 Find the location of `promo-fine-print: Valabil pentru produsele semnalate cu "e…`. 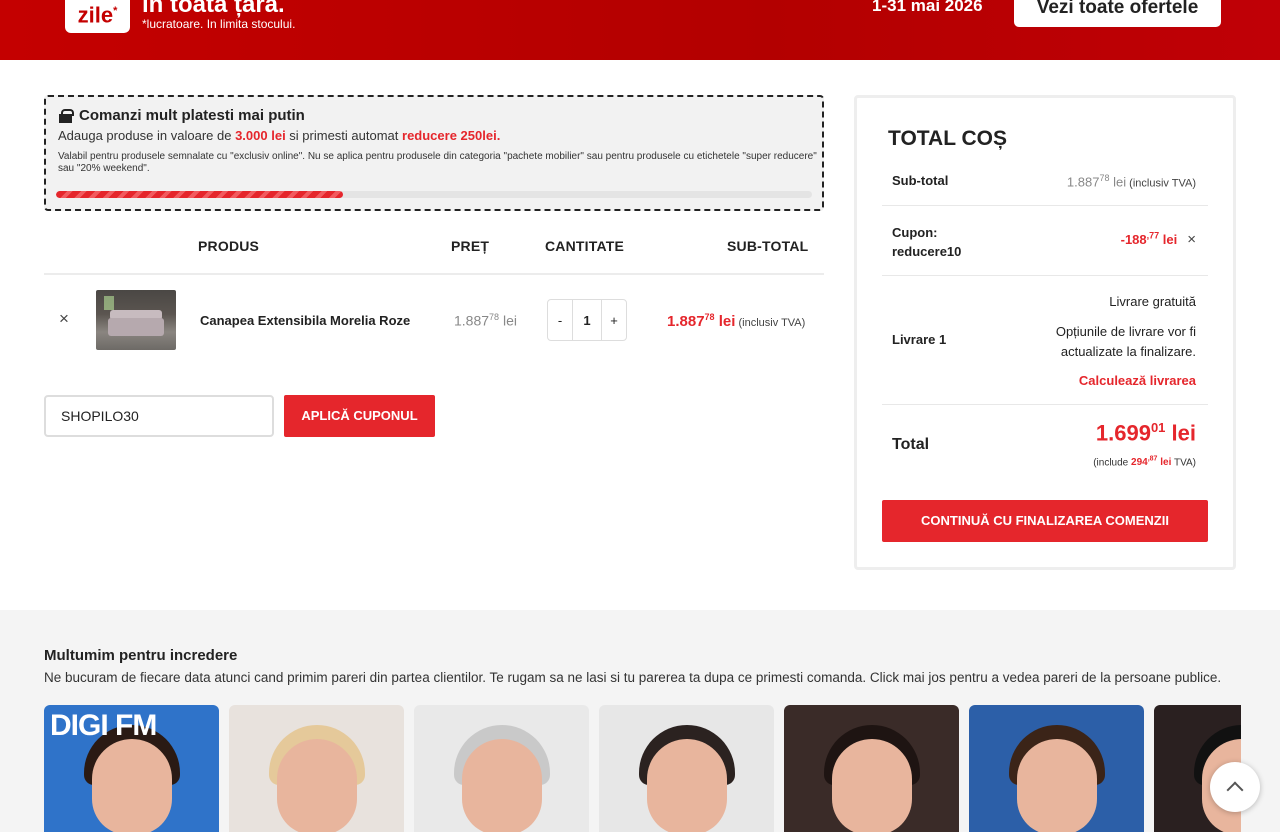

promo-fine-print: Valabil pentru produsele semnalate cu "e… is located at coordinates (437, 162).